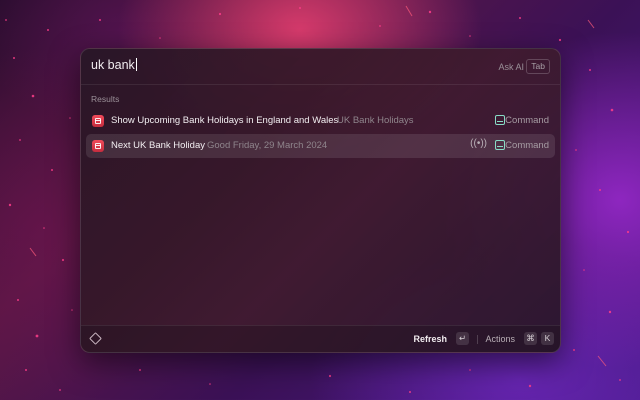 The height and width of the screenshot is (400, 640). I want to click on text-caret, so click(136, 64).